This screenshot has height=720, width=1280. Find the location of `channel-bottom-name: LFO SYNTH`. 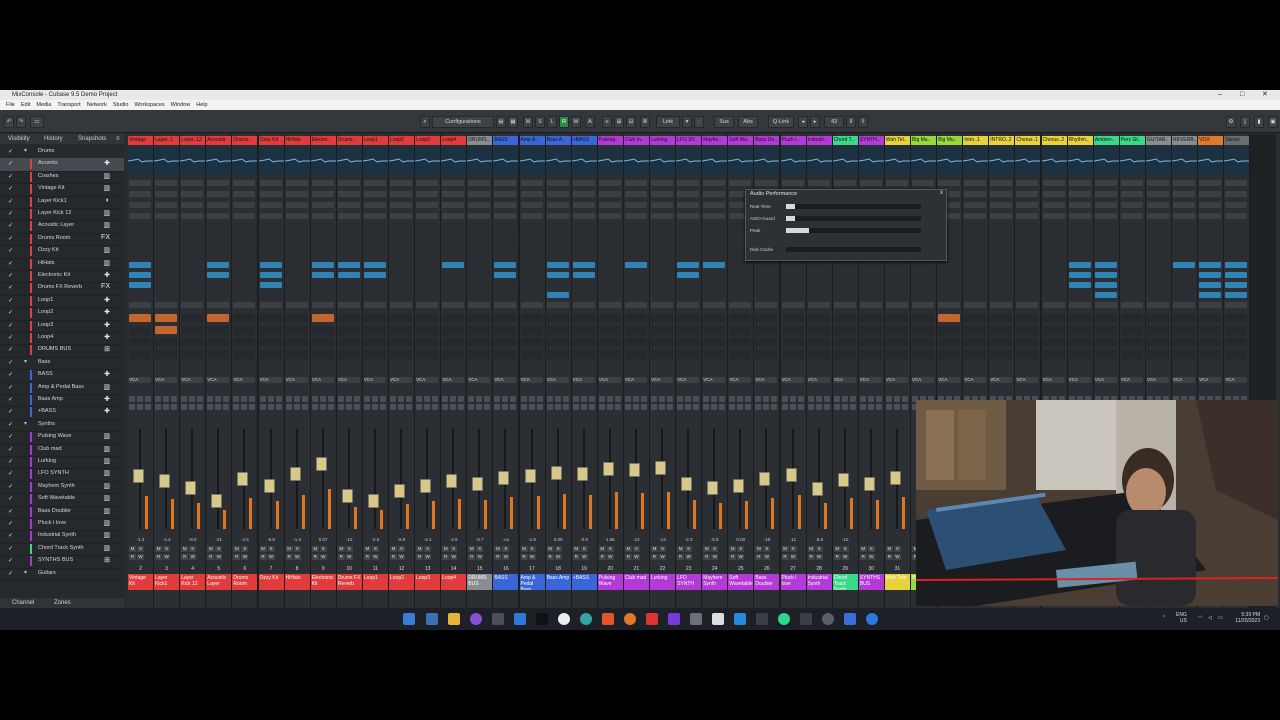

channel-bottom-name: LFO SYNTH is located at coordinates (689, 582).